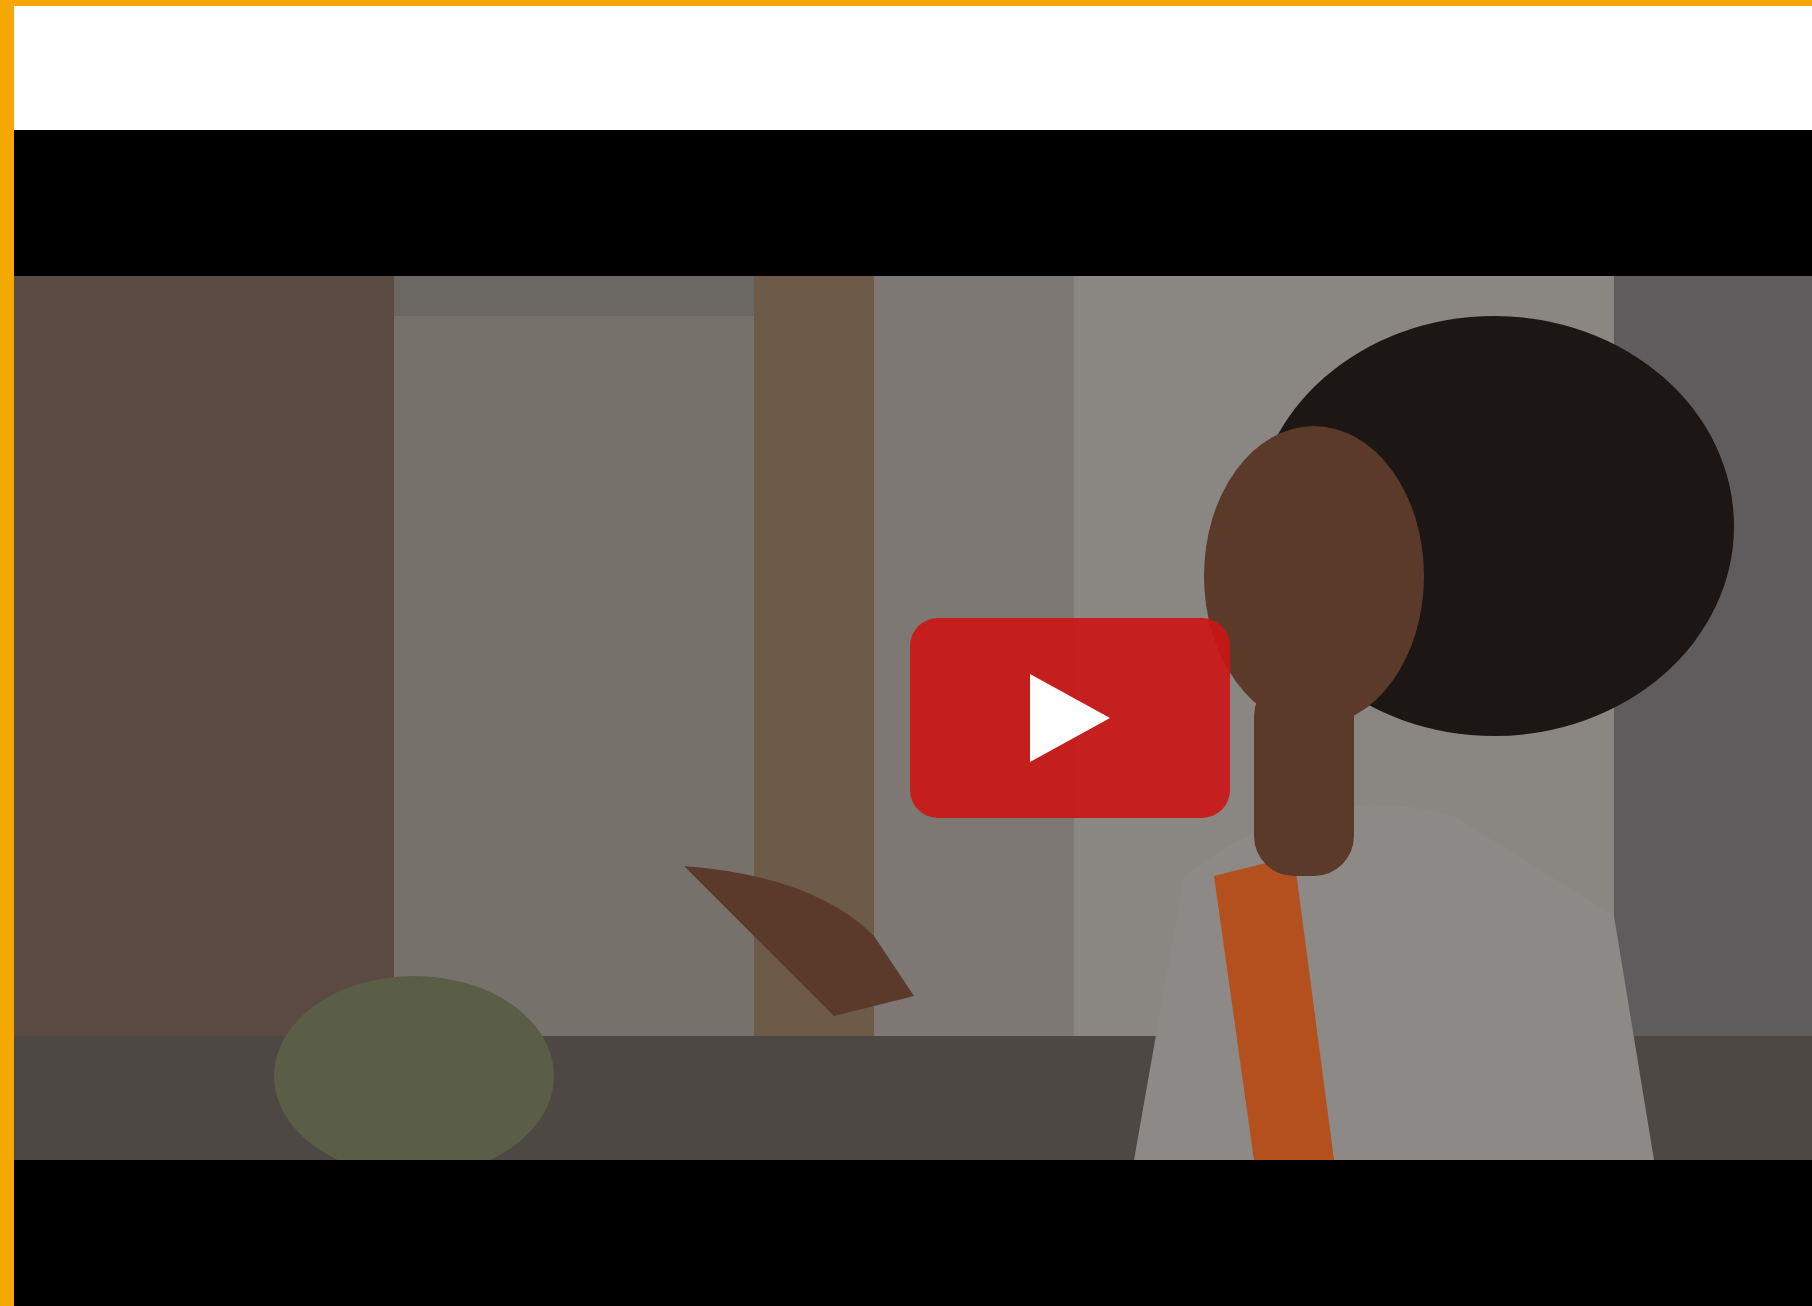 The height and width of the screenshot is (1306, 1812). I want to click on play-button, so click(1070, 718).